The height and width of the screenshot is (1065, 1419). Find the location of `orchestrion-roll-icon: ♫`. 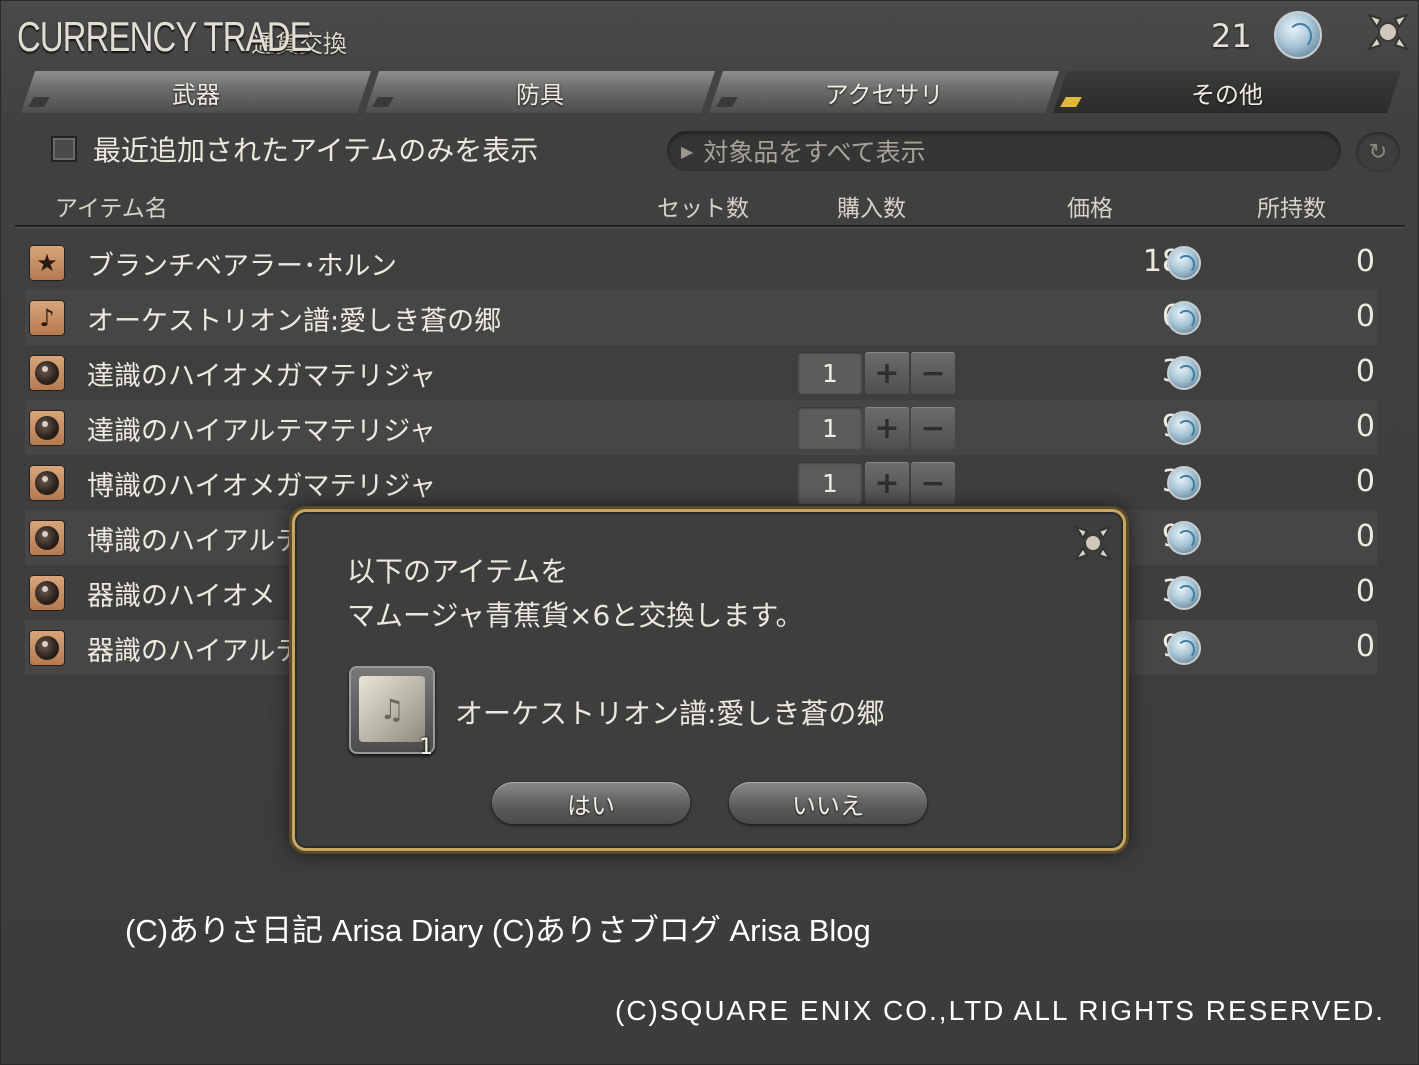

orchestrion-roll-icon: ♫ is located at coordinates (392, 709).